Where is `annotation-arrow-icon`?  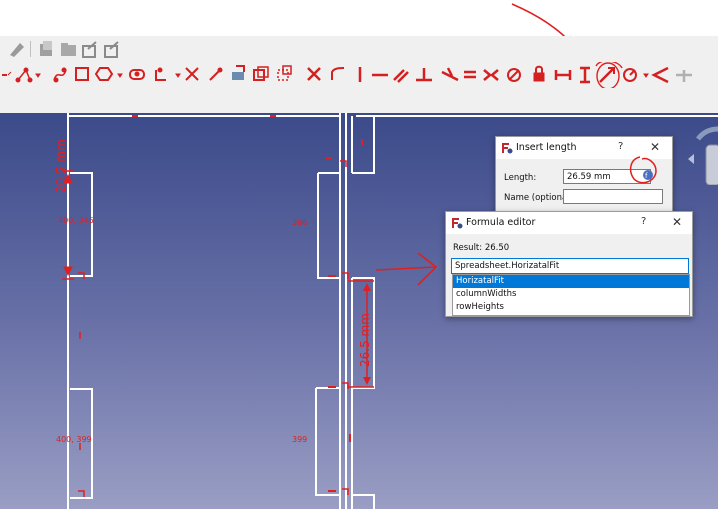
annotation-arrow-icon is located at coordinates (406, 269).